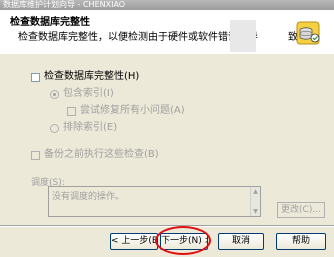 The width and height of the screenshot is (334, 257). Describe the element at coordinates (255, 201) in the screenshot. I see `schedule-scrollbar: ▲ ▼` at that location.